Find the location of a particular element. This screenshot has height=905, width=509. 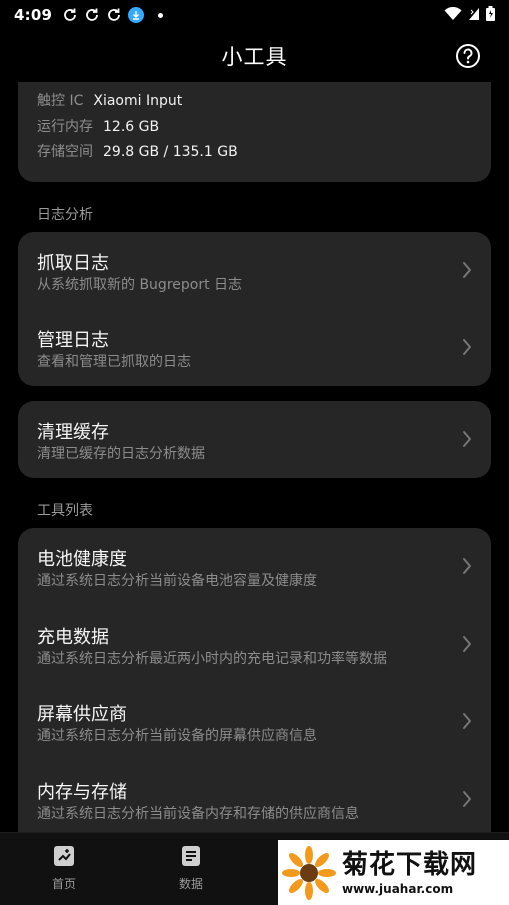

question-circle-icon is located at coordinates (468, 56).